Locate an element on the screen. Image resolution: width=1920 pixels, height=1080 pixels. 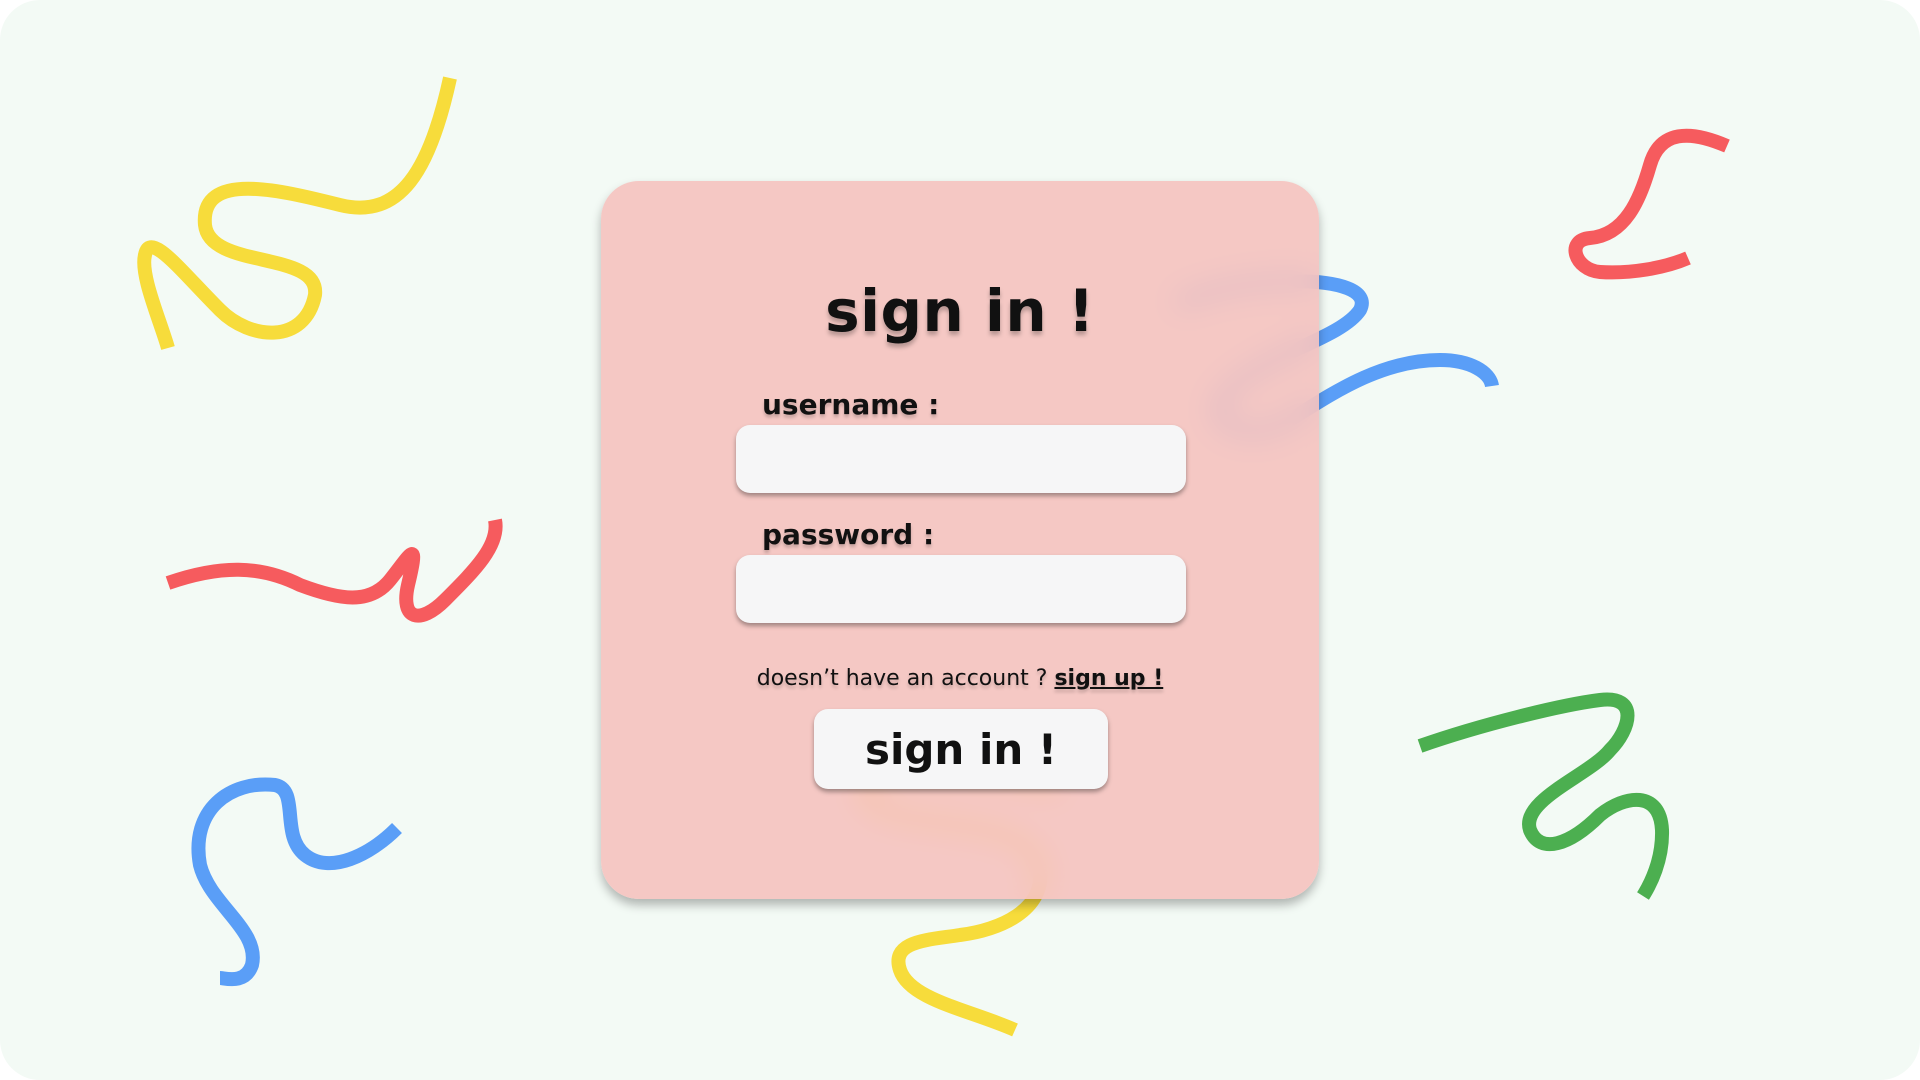
password-label: password : is located at coordinates (848, 534).